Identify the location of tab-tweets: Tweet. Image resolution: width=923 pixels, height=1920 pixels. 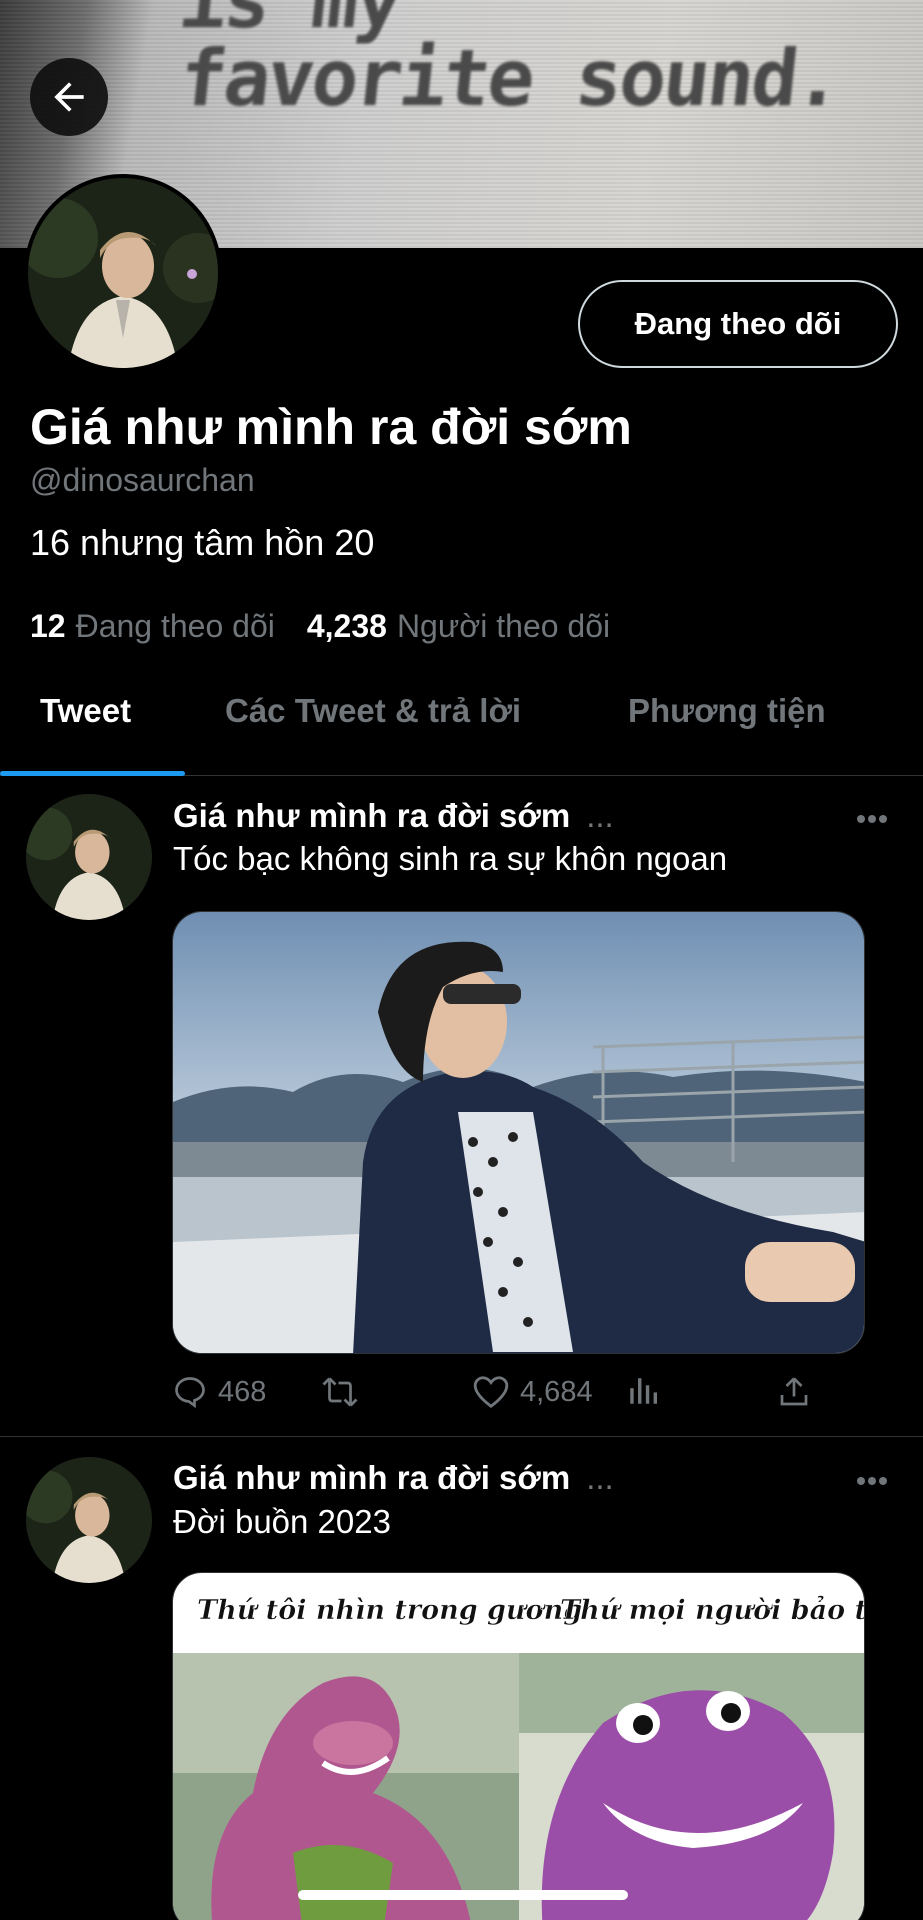
(85, 711).